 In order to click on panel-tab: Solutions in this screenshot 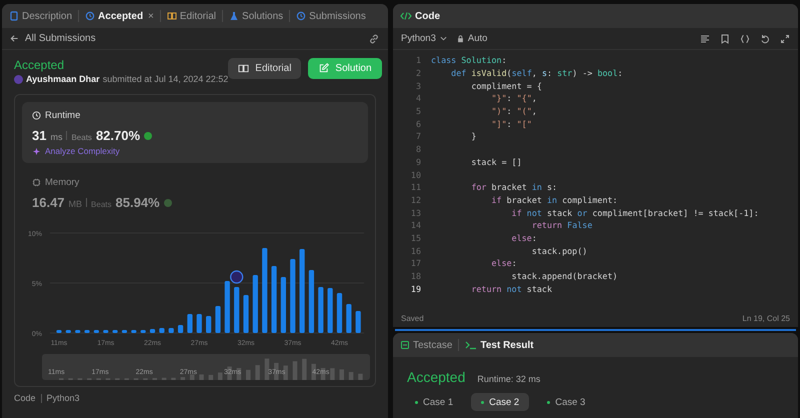, I will do `click(256, 16)`.